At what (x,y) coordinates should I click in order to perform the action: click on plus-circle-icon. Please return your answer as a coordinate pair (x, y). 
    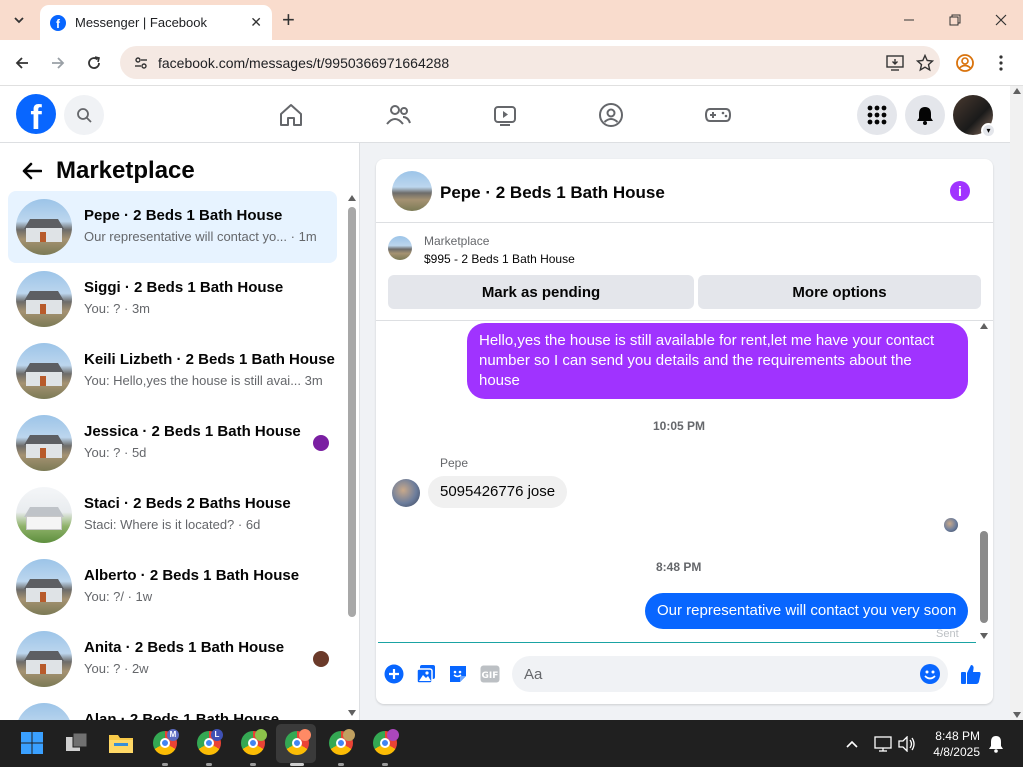
    Looking at the image, I should click on (394, 674).